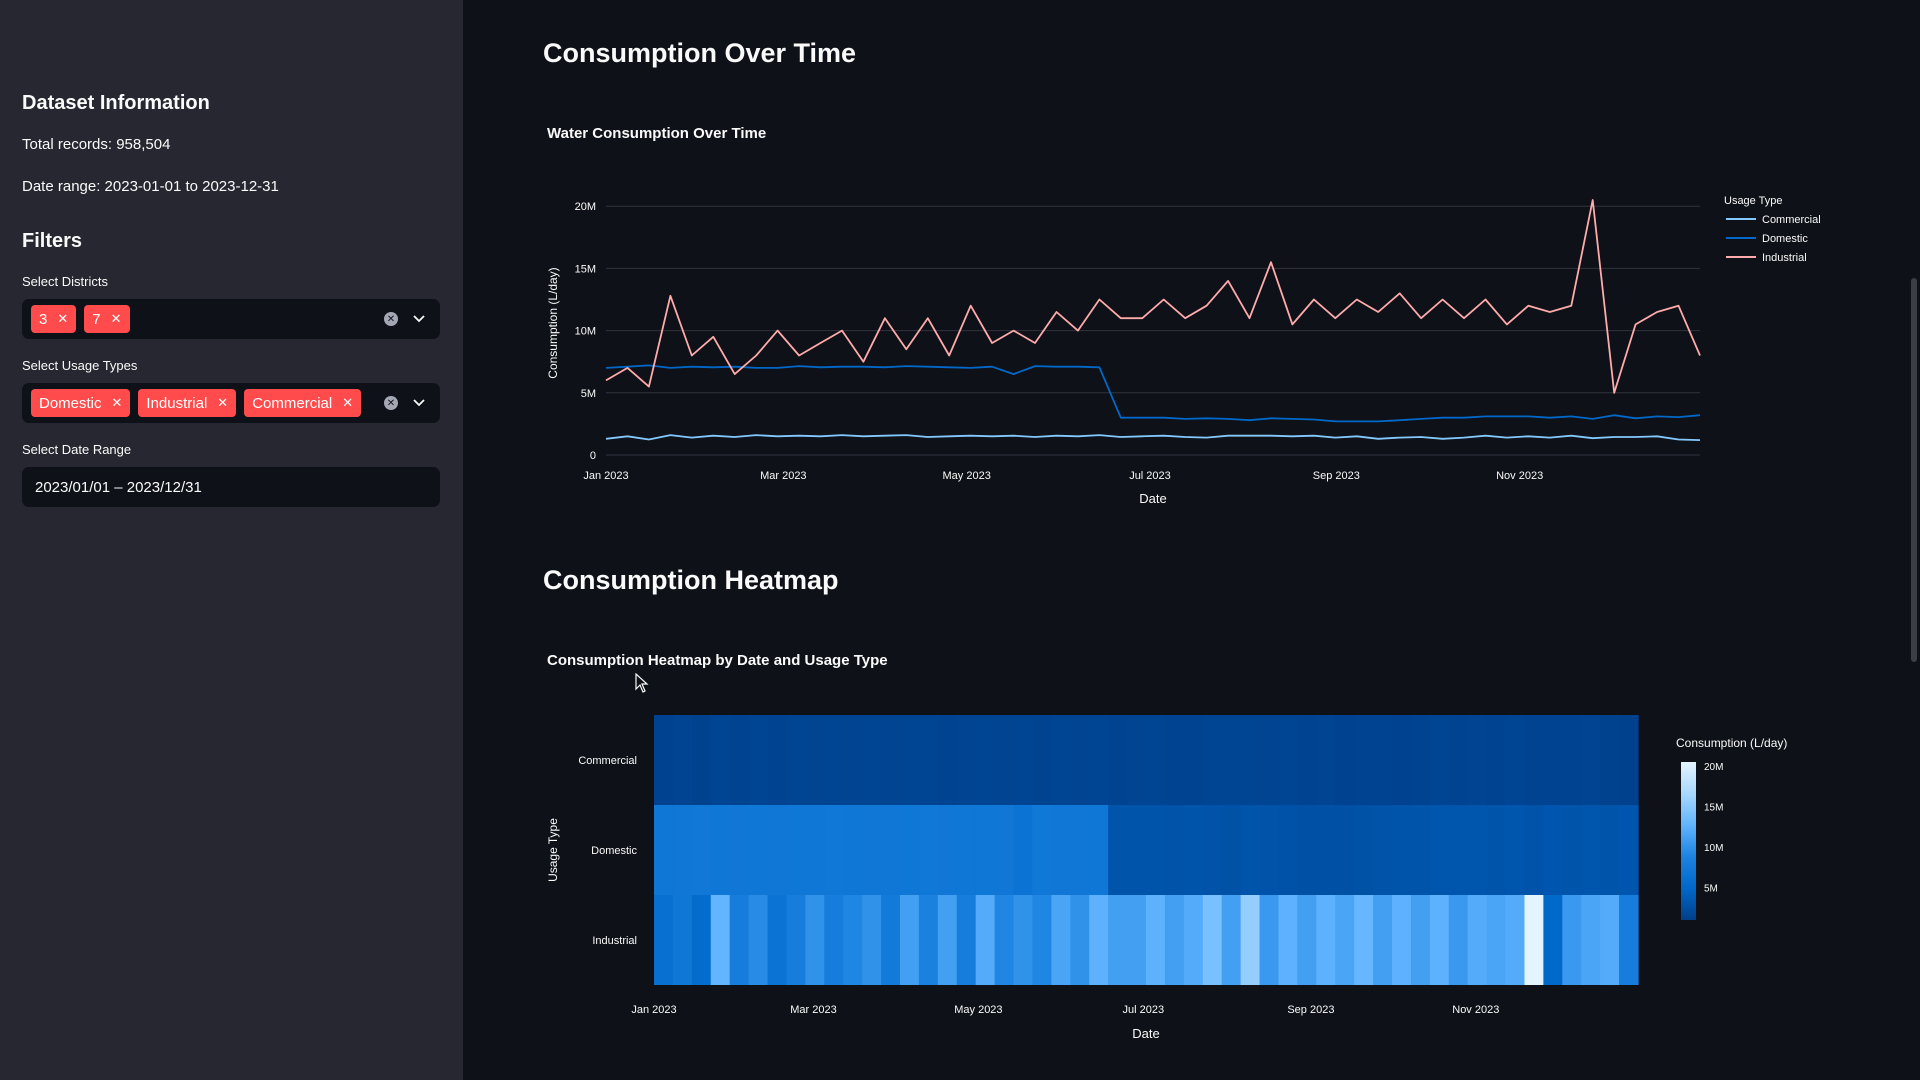  Describe the element at coordinates (593, 456) in the screenshot. I see `y-tick-label: 0` at that location.